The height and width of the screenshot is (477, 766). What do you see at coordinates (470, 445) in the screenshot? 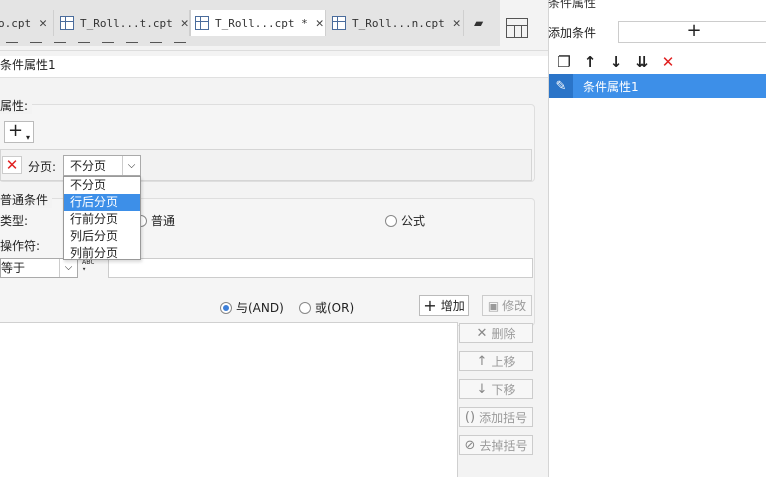
I see `remove-parentheses-icon: ⊘` at bounding box center [470, 445].